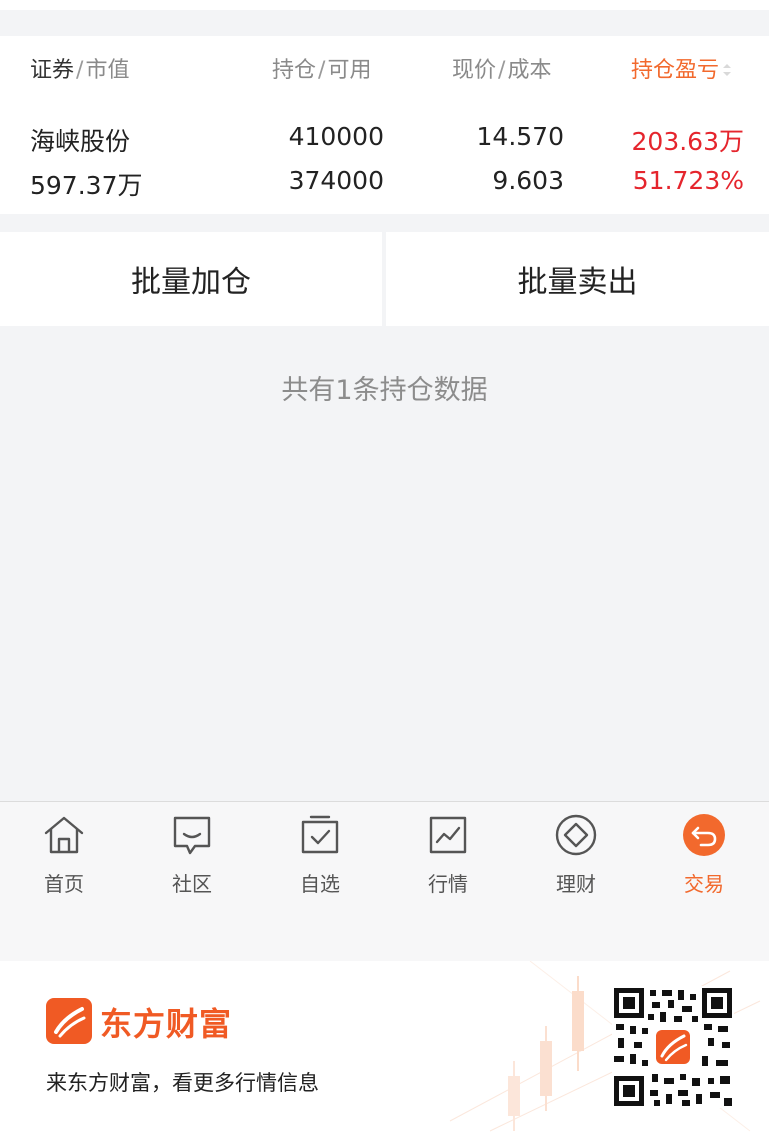  I want to click on tab-label: 交易, so click(704, 884).